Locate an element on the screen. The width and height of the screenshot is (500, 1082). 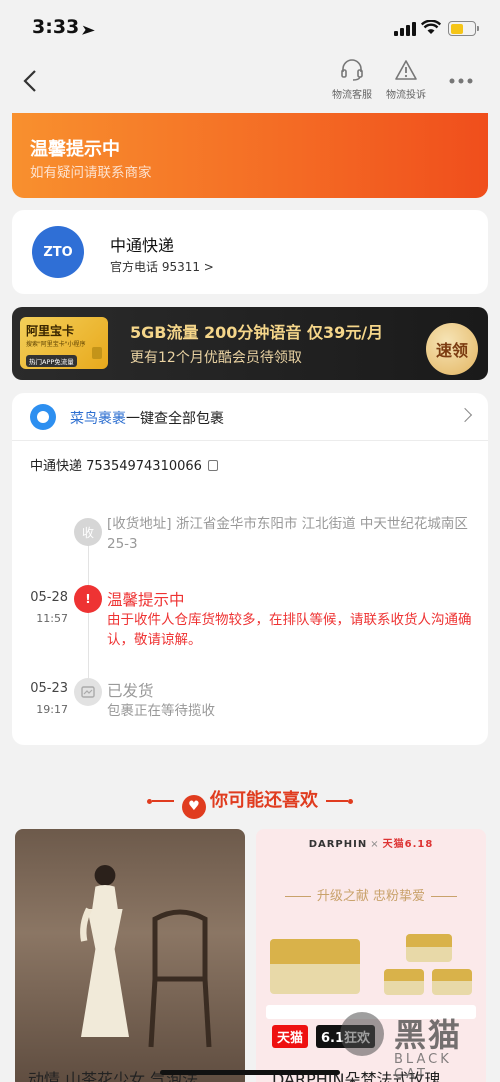
logistics-complaint-label: 物流投诉 is located at coordinates (406, 95).